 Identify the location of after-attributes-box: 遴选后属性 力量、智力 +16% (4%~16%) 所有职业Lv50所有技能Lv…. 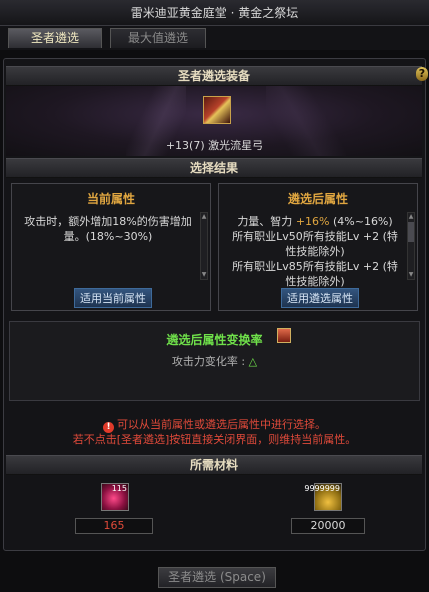
(318, 247).